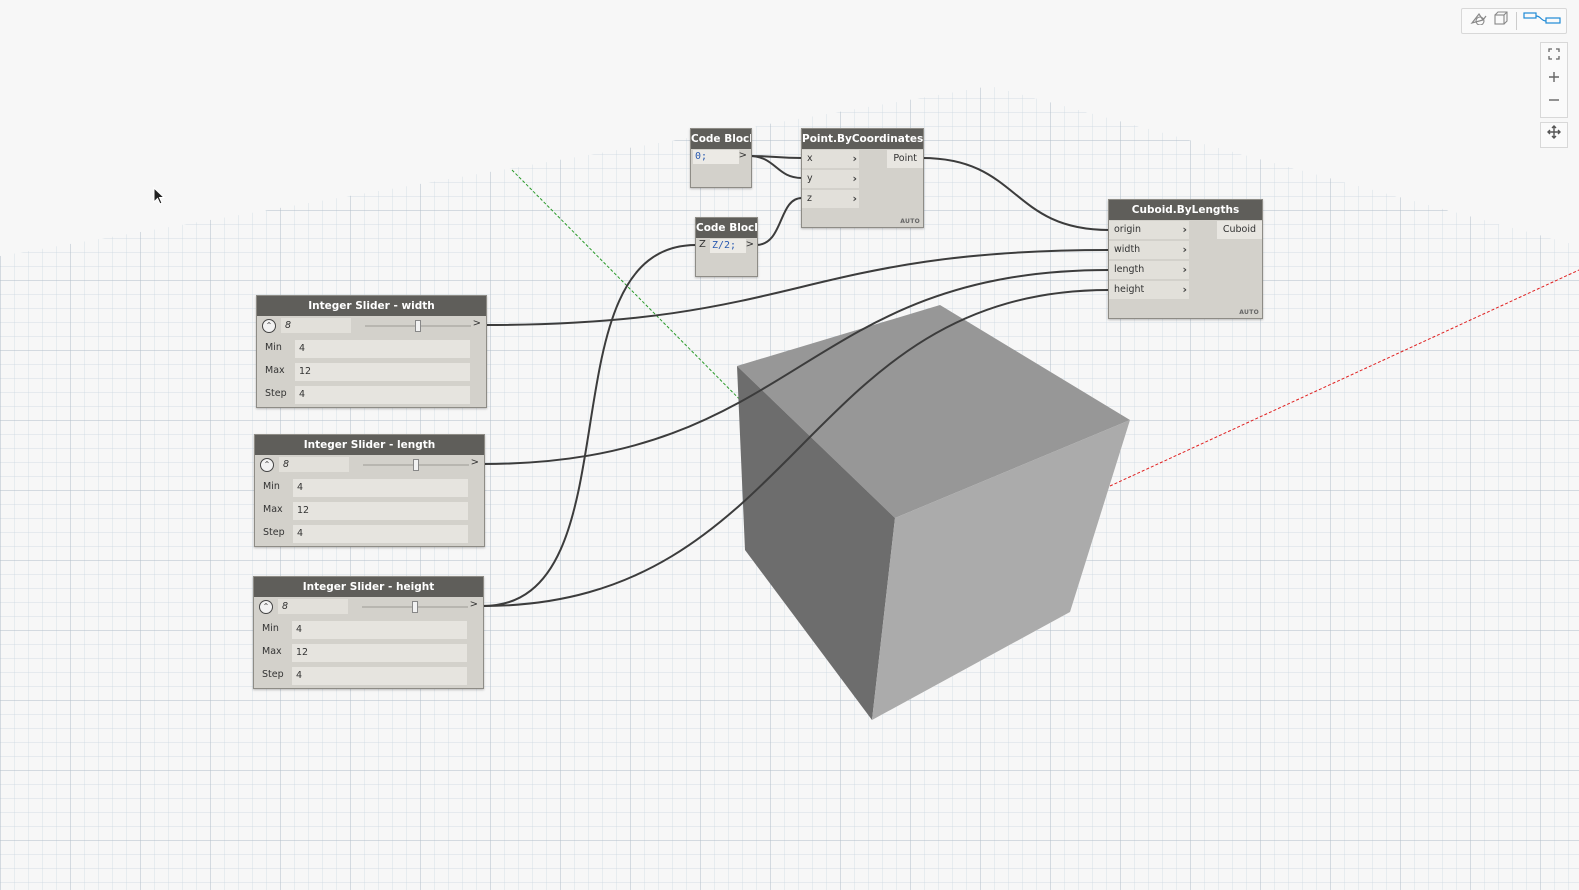 Image resolution: width=1579 pixels, height=890 pixels. I want to click on pan-icon, so click(1554, 132).